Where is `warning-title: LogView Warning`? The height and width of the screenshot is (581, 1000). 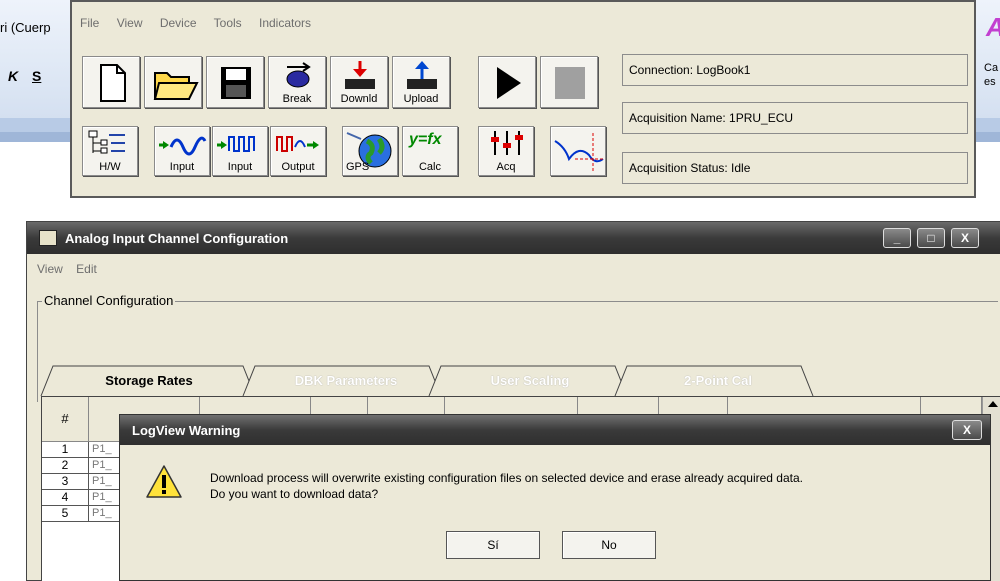
warning-title: LogView Warning is located at coordinates (186, 430).